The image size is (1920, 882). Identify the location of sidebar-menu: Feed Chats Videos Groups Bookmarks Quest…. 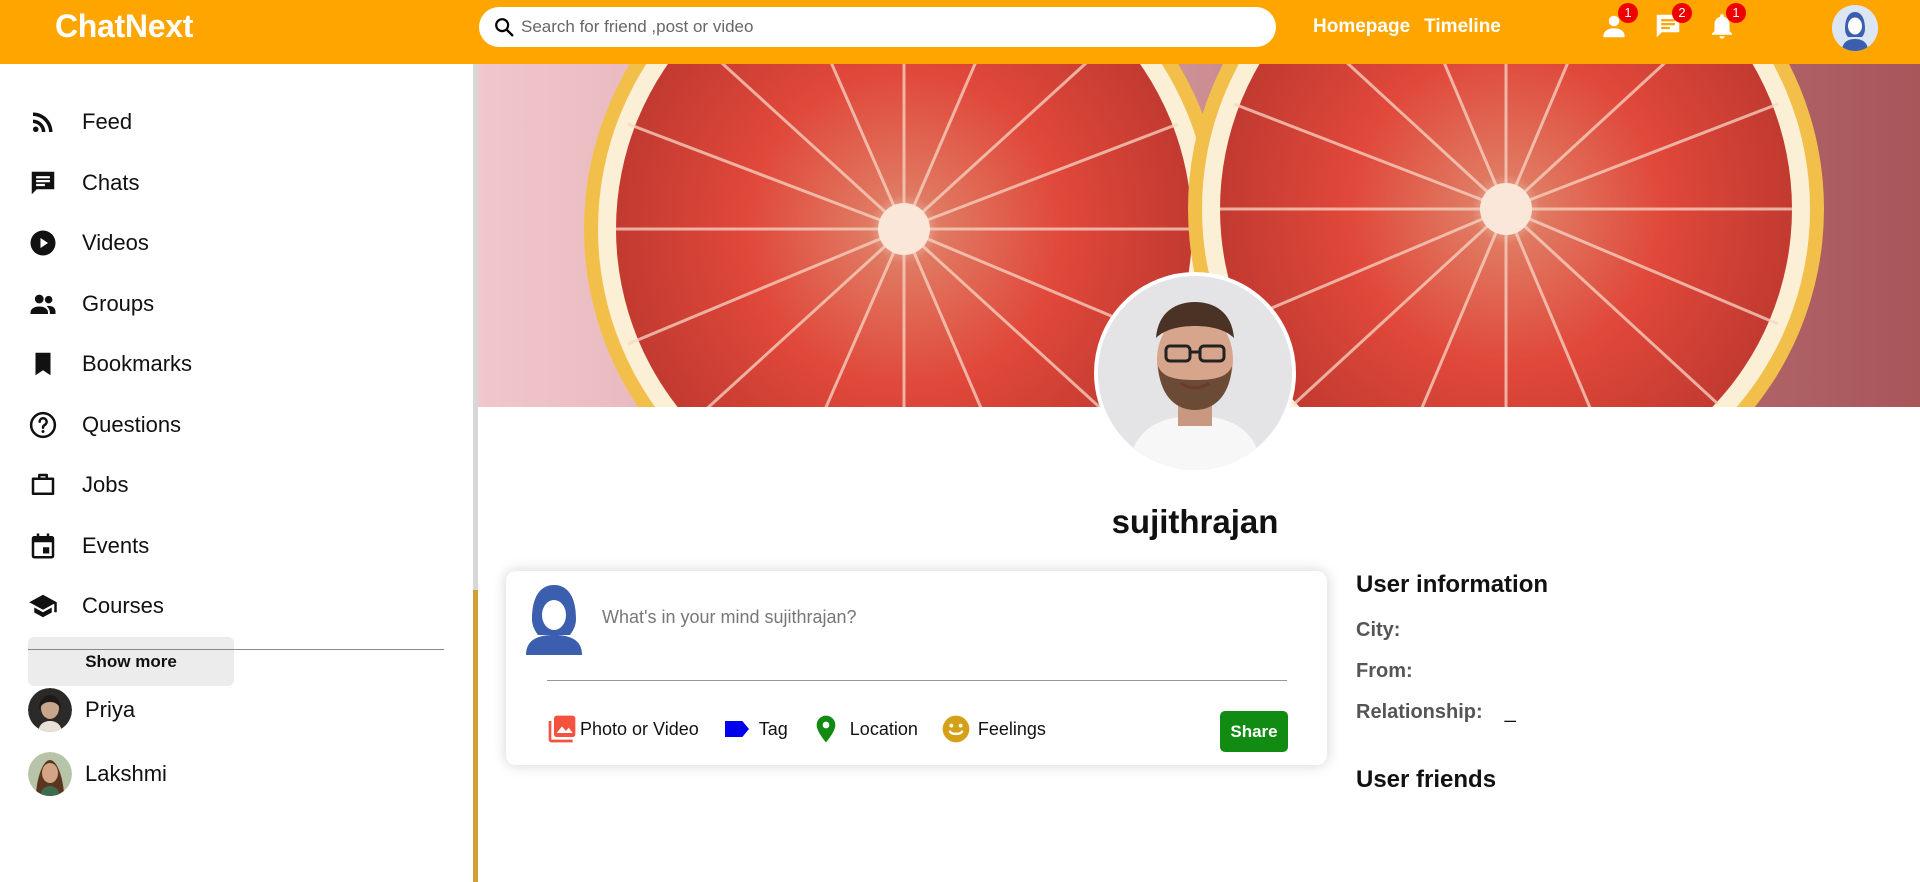
(110, 364).